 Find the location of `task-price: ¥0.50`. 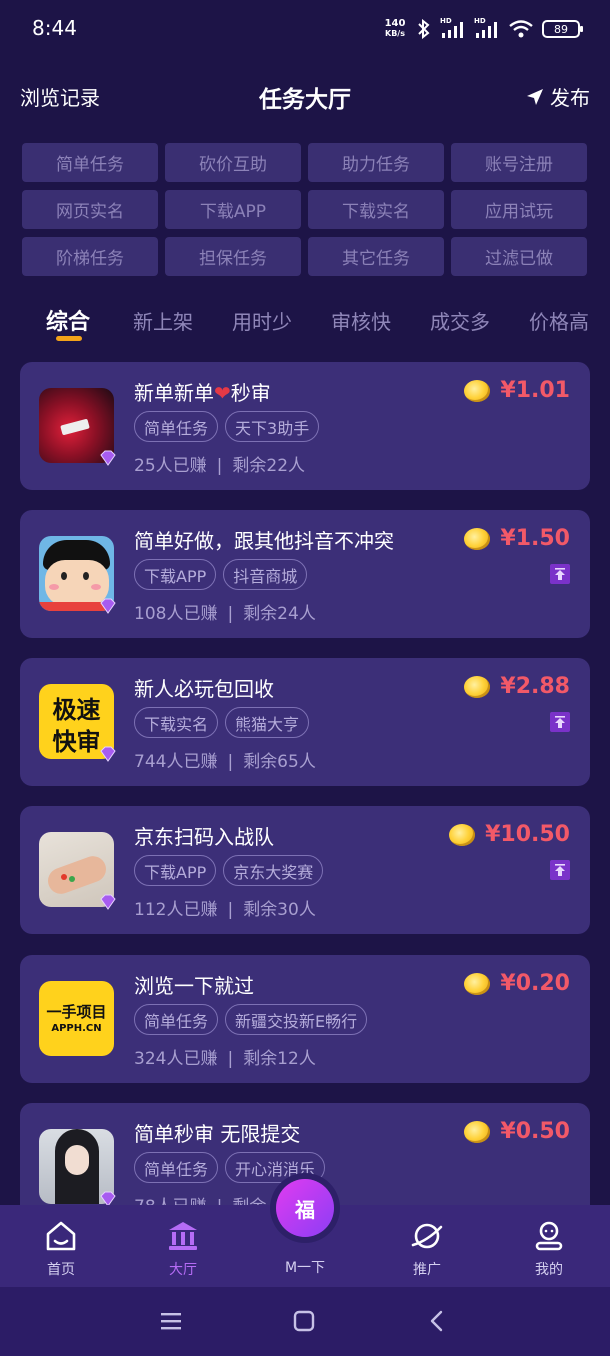

task-price: ¥0.50 is located at coordinates (517, 1131).